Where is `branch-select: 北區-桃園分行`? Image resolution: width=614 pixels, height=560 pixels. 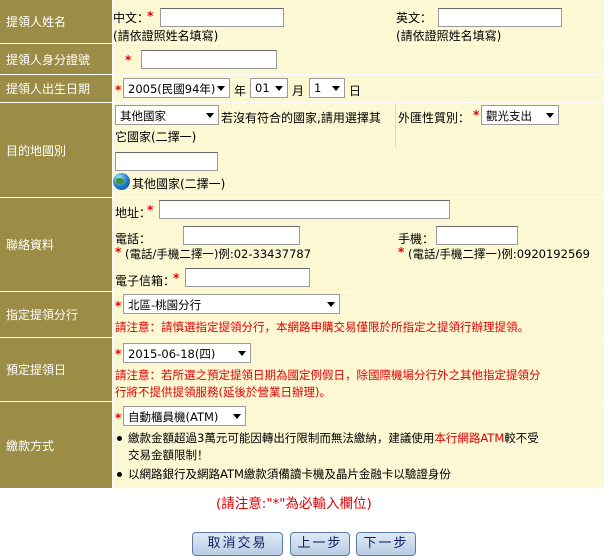
branch-select: 北區-桃園分行 is located at coordinates (231, 304).